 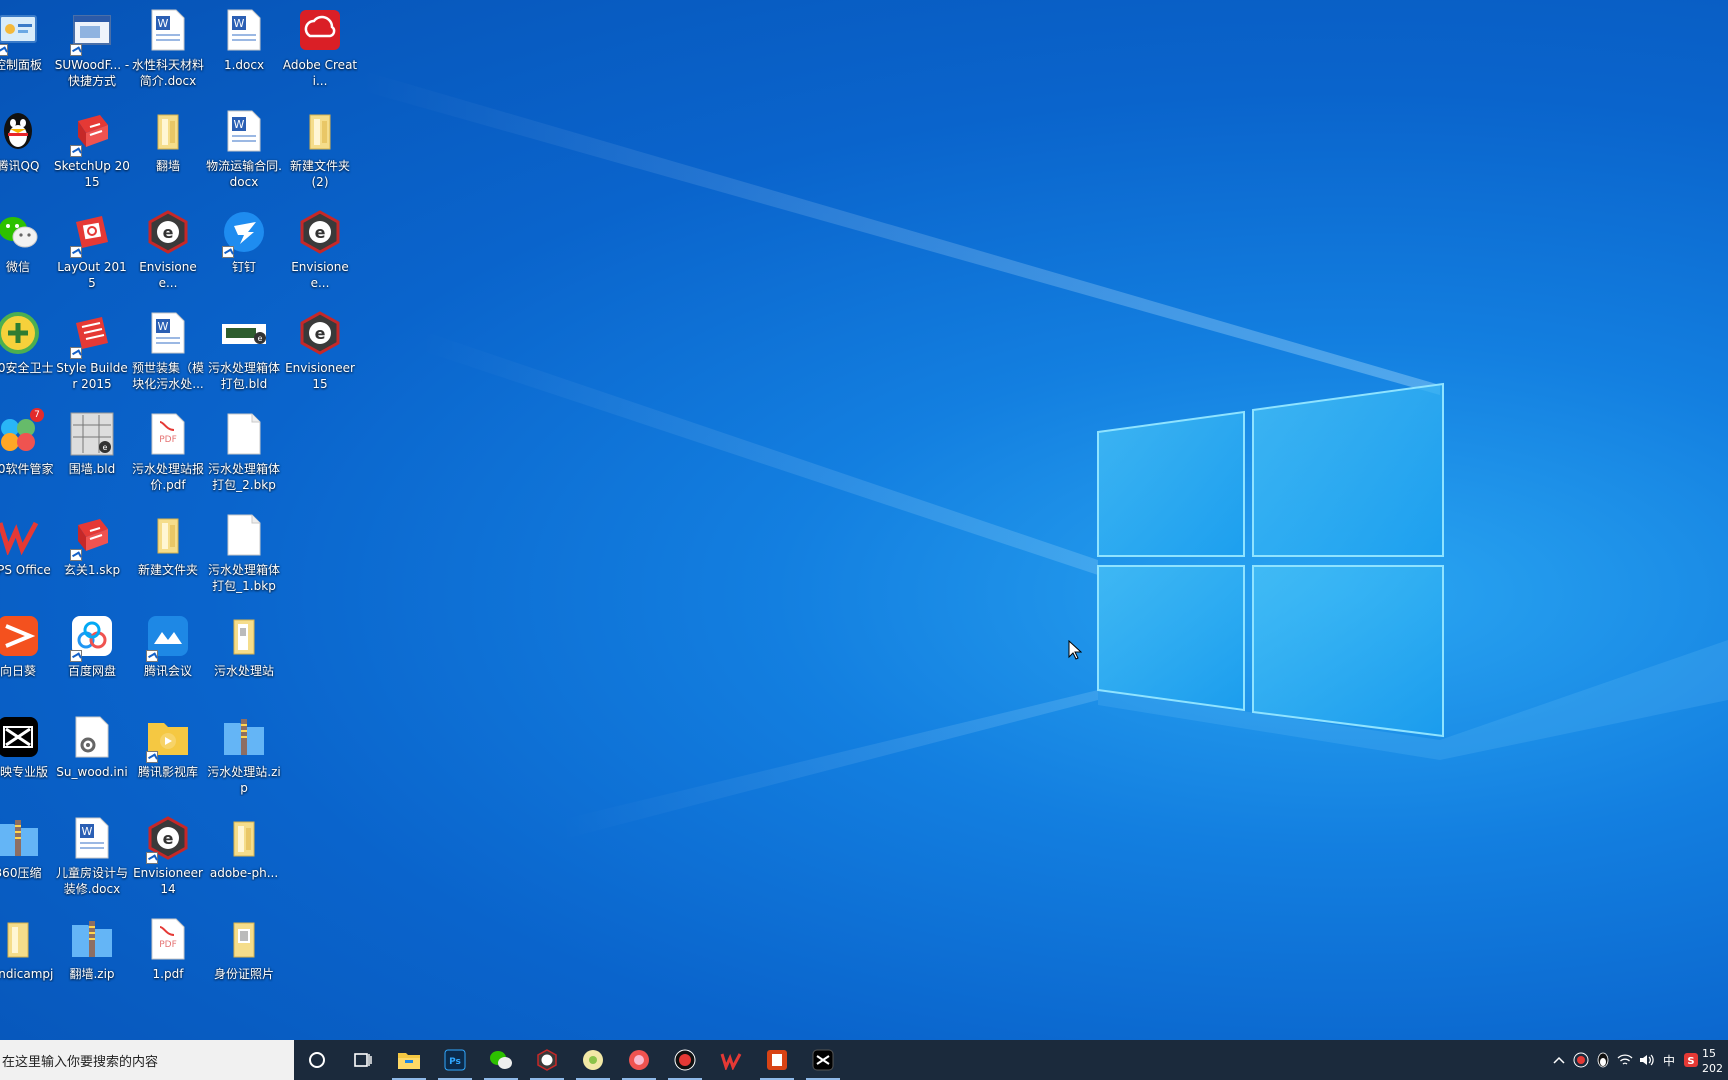 What do you see at coordinates (92, 553) in the screenshot?
I see `desktop-icon-xuanguan-skp: 玄关1.skp` at bounding box center [92, 553].